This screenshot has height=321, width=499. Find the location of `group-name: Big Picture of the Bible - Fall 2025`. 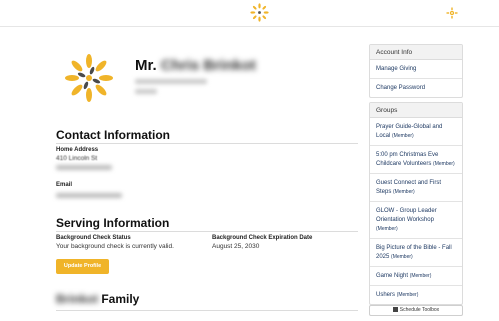

group-name: Big Picture of the Bible - Fall 2025 is located at coordinates (414, 252).